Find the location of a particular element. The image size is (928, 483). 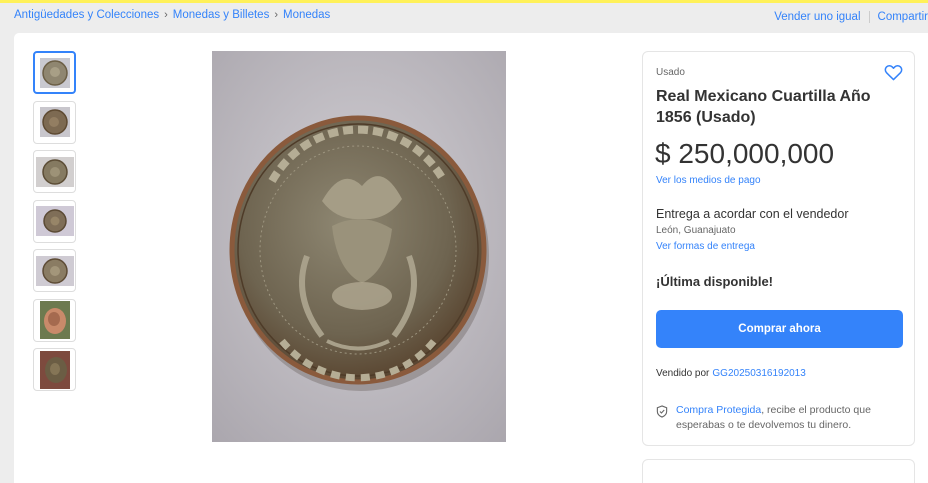

product-title: Real Mexicano Cuartilla Año 1856 (Usado) is located at coordinates (763, 107).